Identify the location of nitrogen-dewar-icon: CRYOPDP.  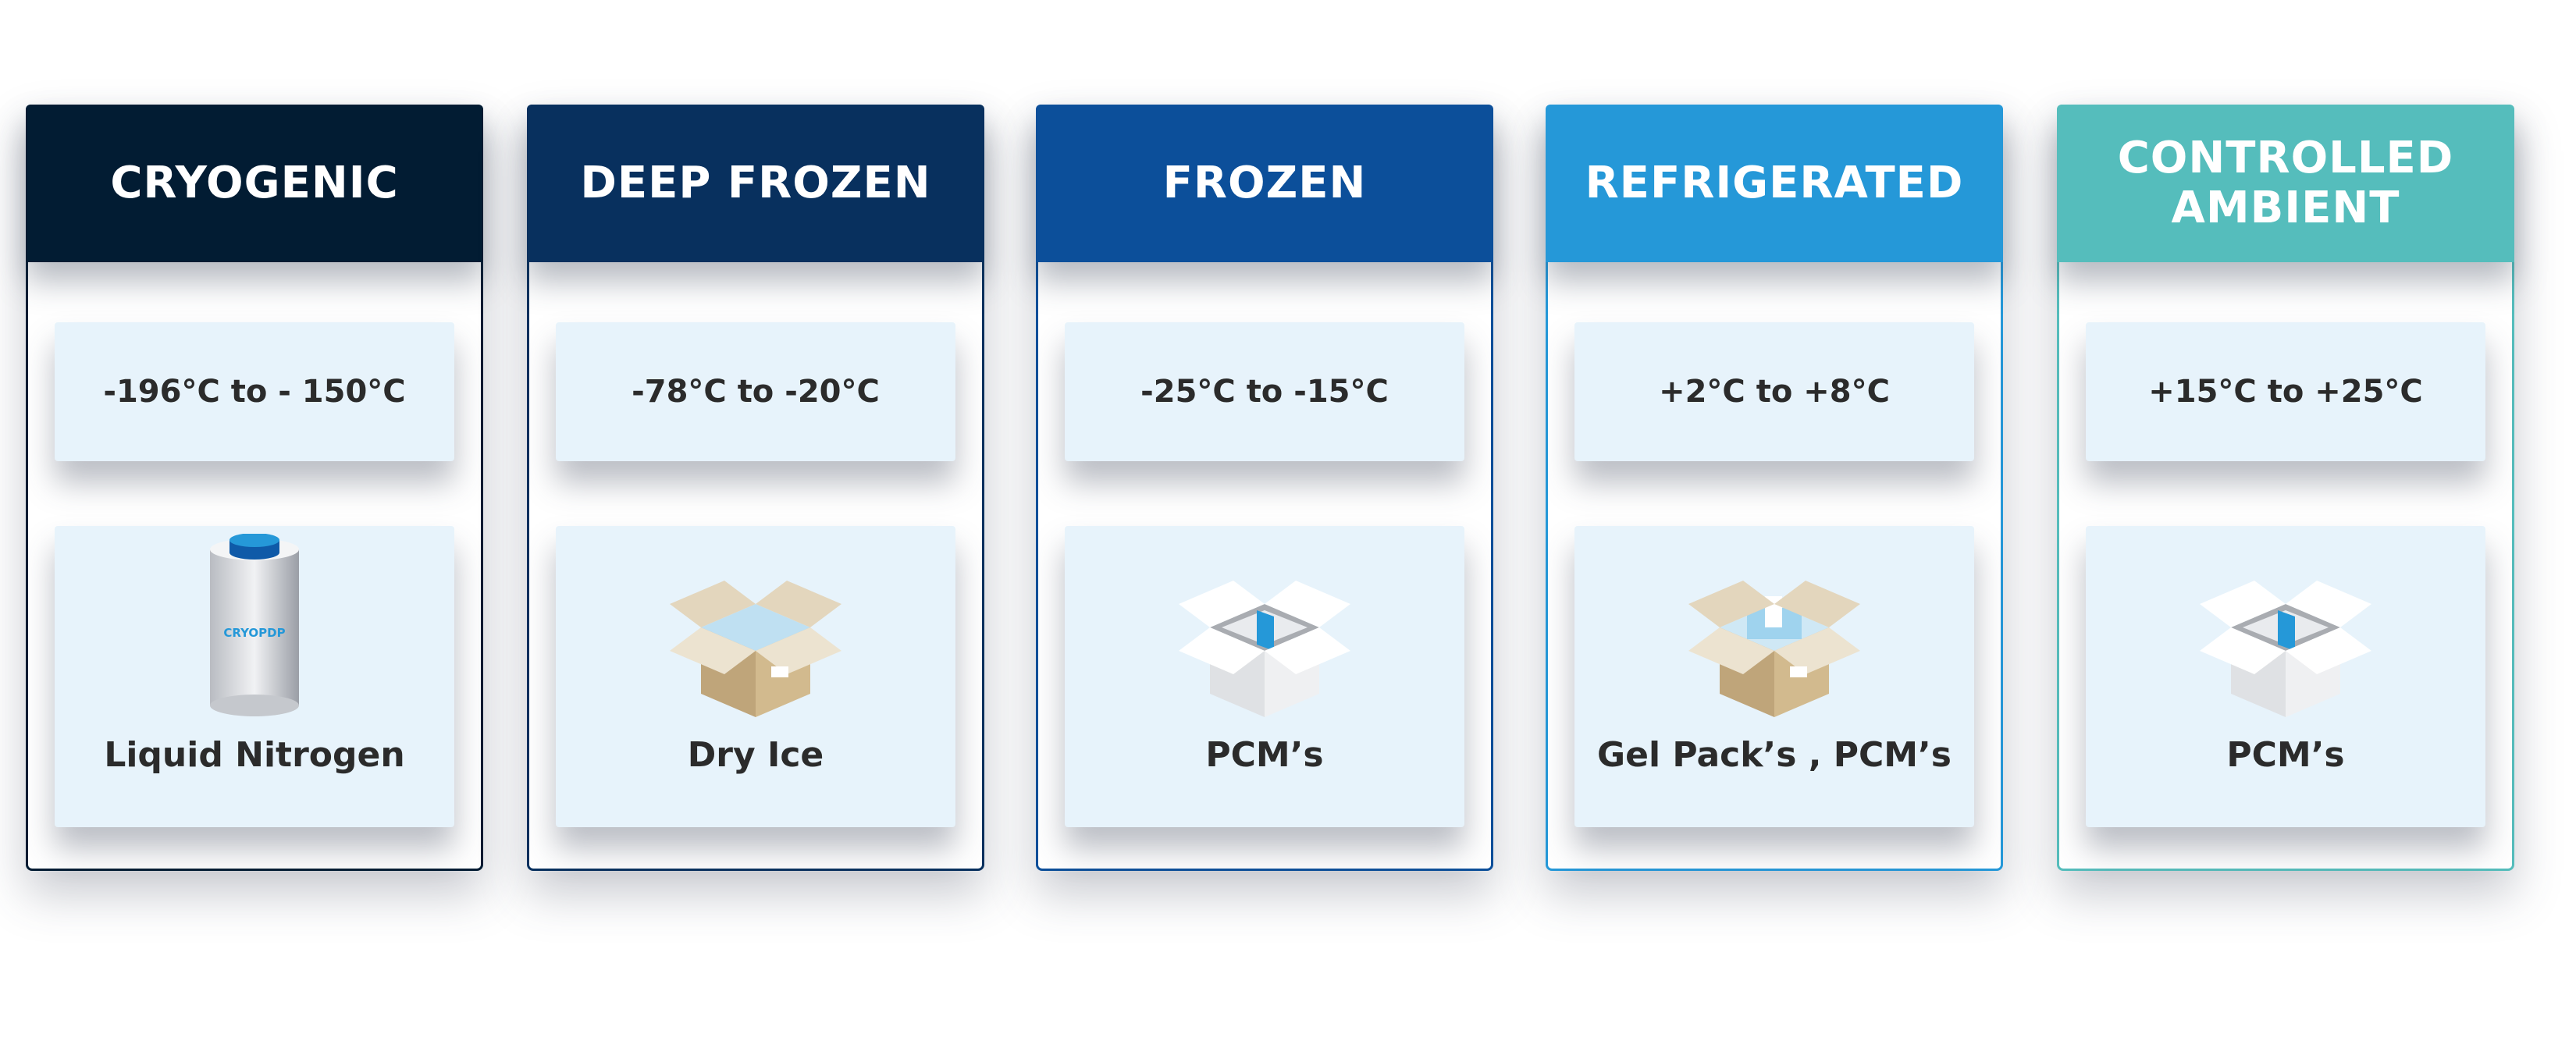
(255, 627).